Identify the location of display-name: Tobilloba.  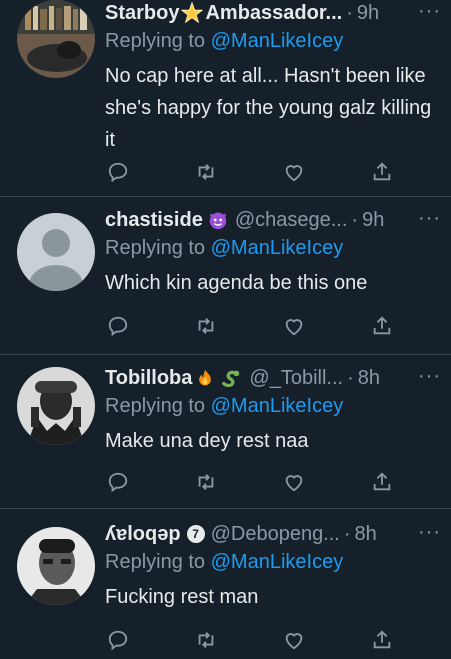
(148, 378).